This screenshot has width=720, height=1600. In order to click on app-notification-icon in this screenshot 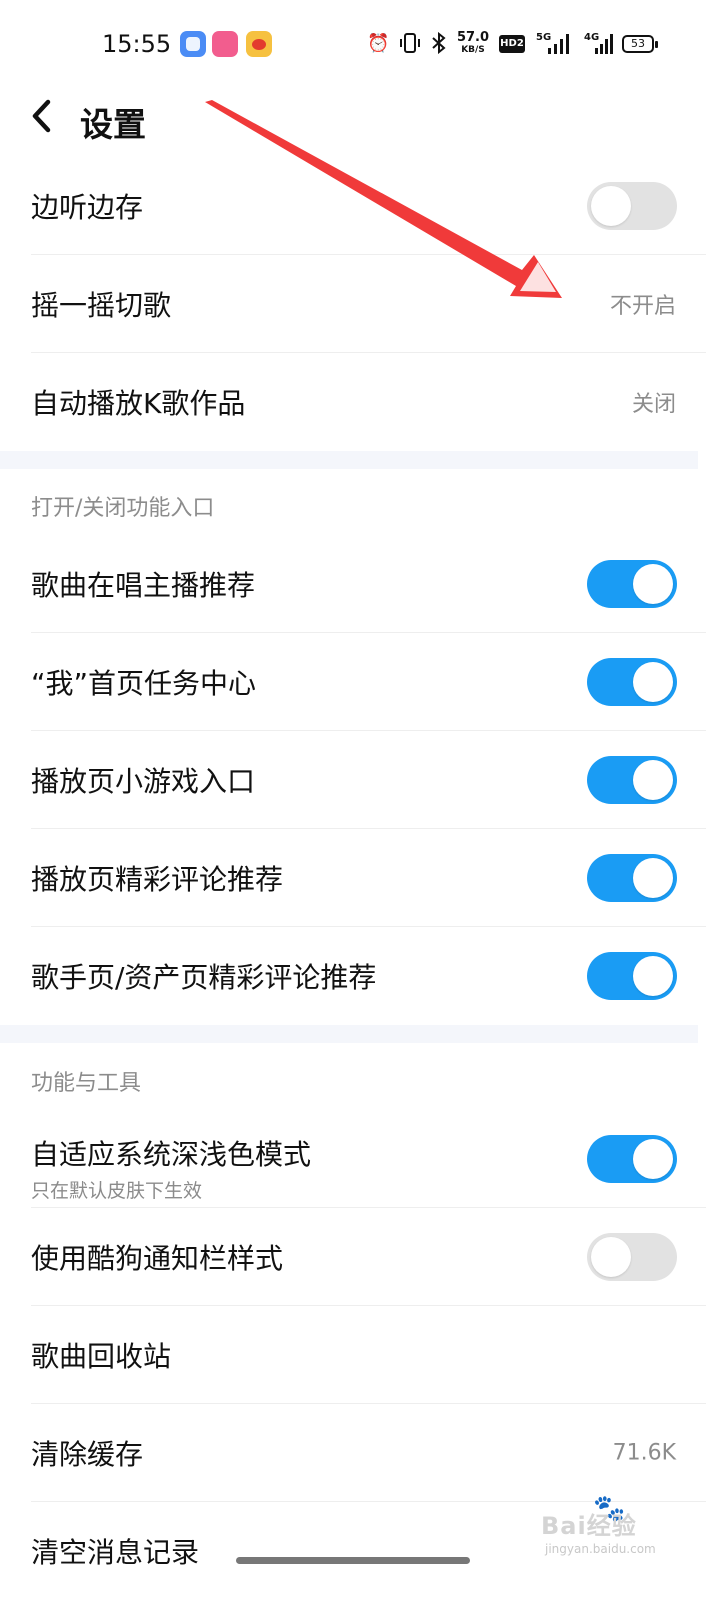, I will do `click(193, 44)`.